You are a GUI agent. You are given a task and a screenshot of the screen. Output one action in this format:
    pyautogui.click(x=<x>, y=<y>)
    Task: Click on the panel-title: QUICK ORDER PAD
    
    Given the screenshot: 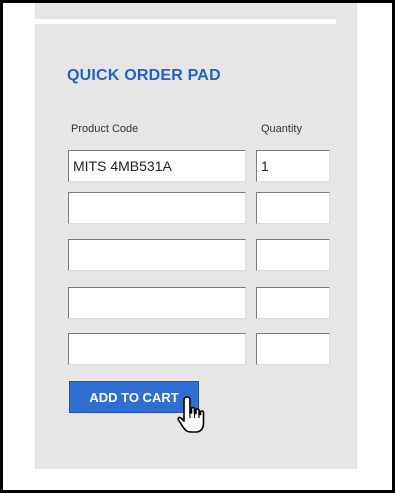 What is the action you would take?
    pyautogui.click(x=144, y=75)
    